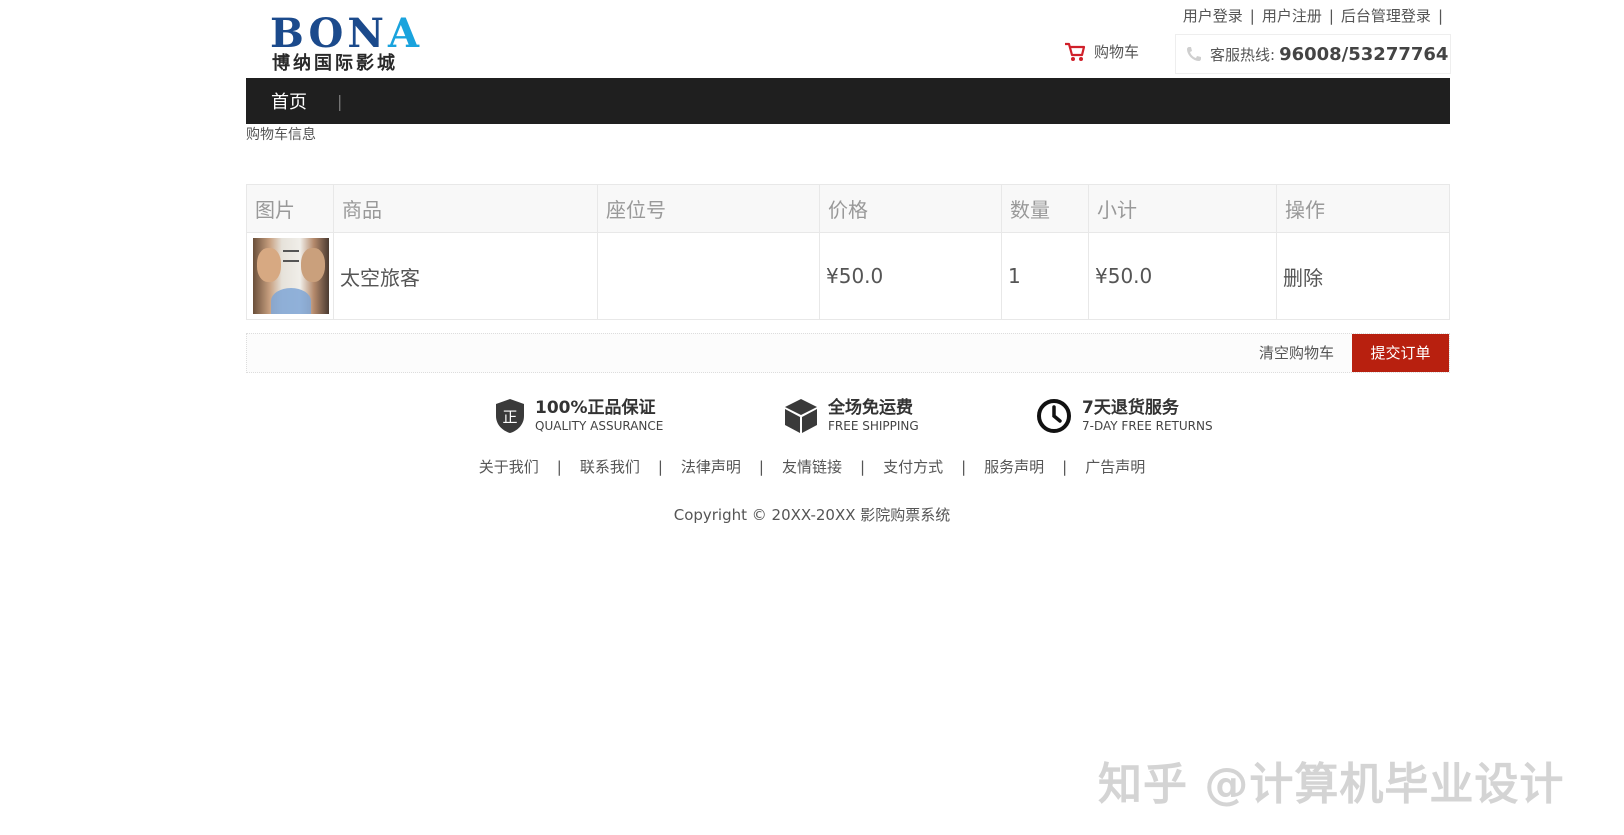 This screenshot has height=835, width=1624. I want to click on clear-cart-button: 清空购物车, so click(1296, 353).